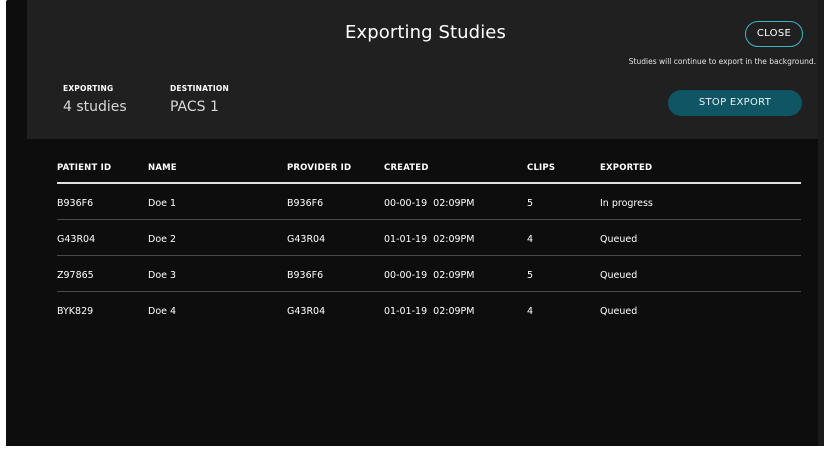 This screenshot has width=824, height=452. Describe the element at coordinates (162, 168) in the screenshot. I see `column-header-name: NAME` at that location.